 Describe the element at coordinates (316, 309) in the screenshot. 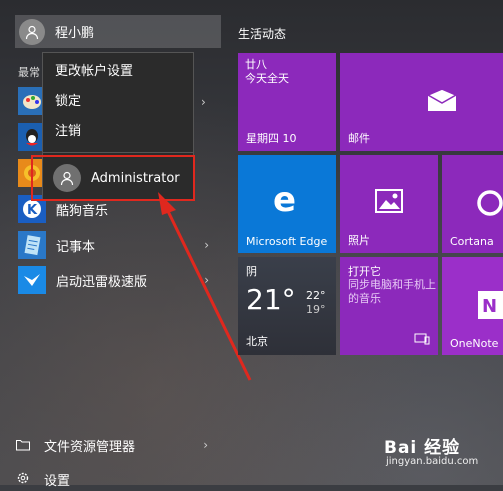

I see `weather-low: 19°` at that location.